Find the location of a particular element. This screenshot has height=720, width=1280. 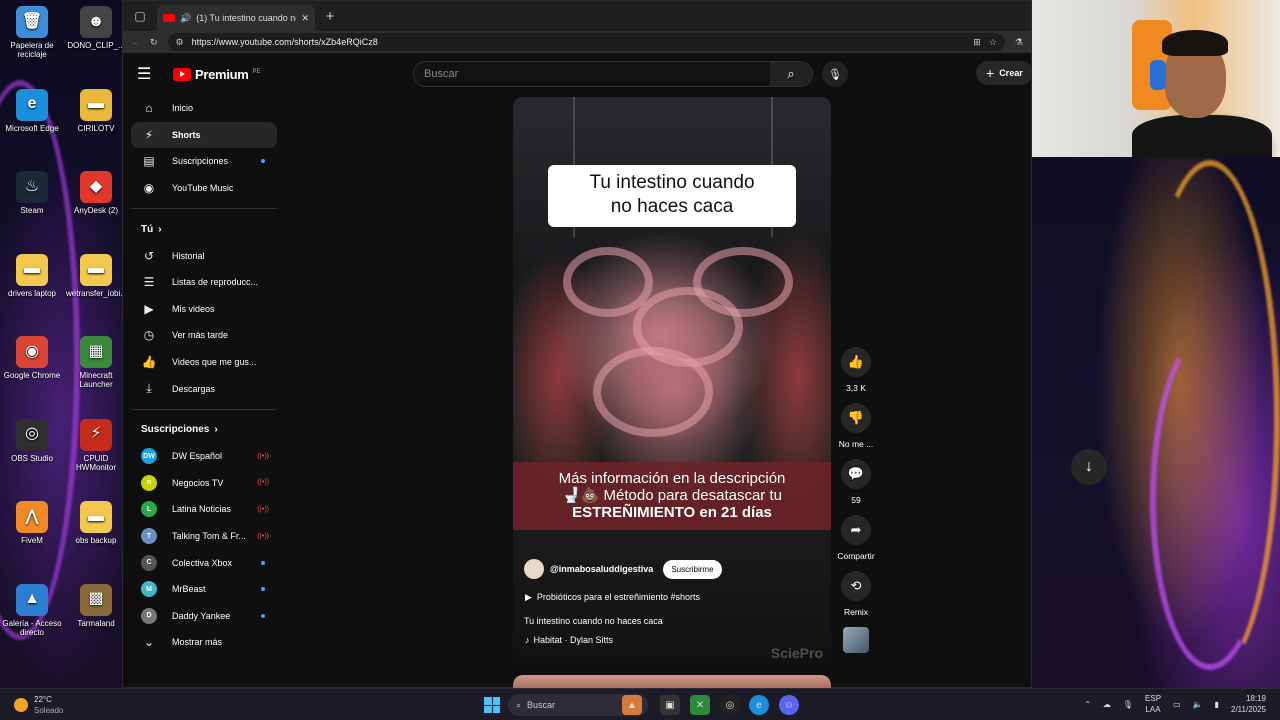

dislike-icon: 👎 is located at coordinates (856, 418).